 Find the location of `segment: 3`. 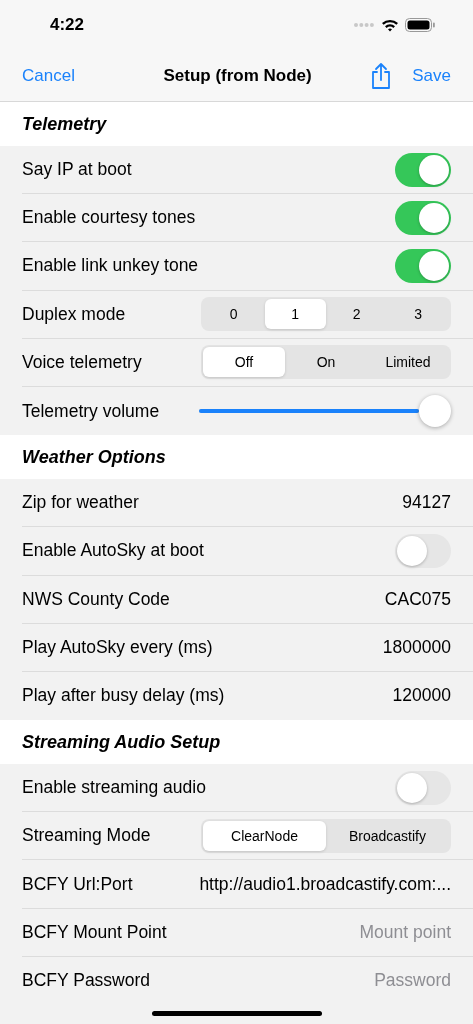

segment: 3 is located at coordinates (418, 314).